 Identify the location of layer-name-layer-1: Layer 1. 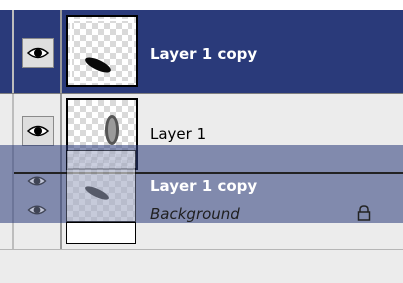
(178, 134).